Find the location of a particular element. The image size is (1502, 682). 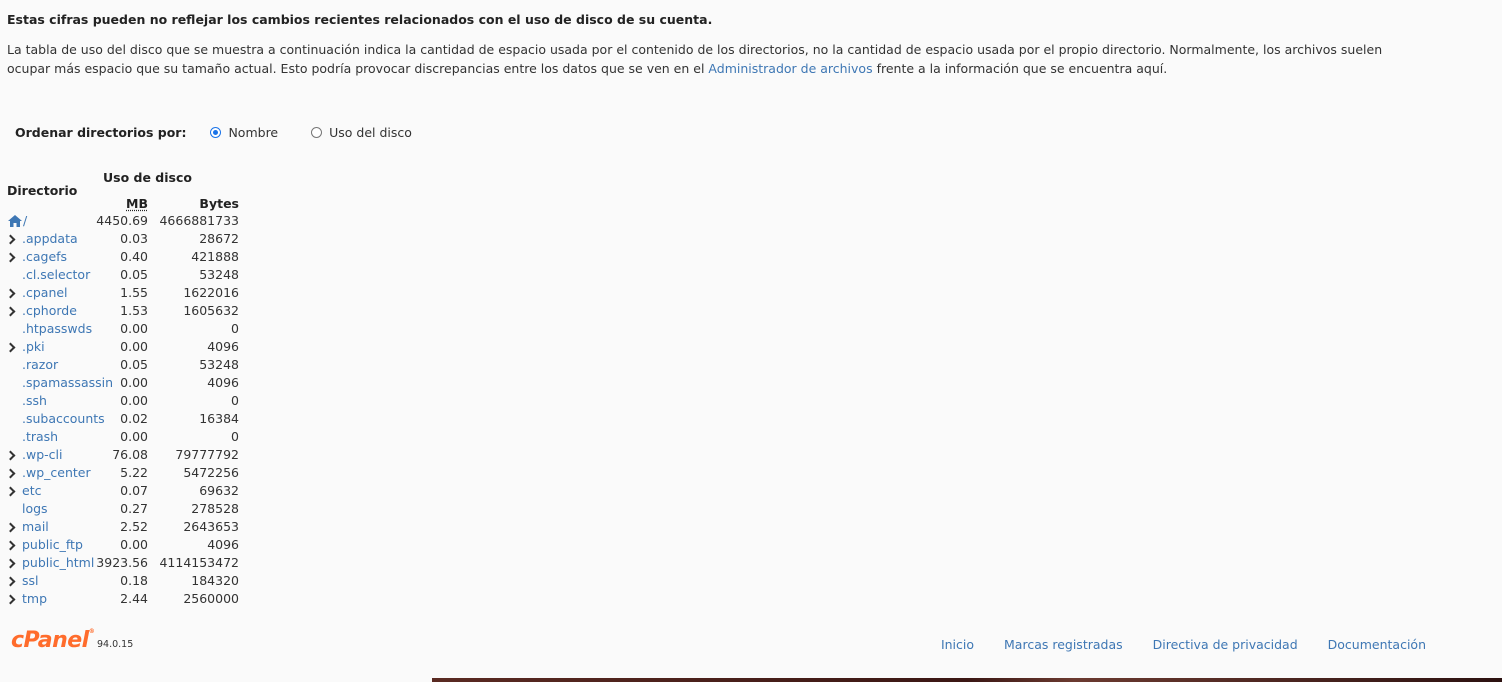

table-row-root: / 4450.69 4666881733 is located at coordinates (130, 221).